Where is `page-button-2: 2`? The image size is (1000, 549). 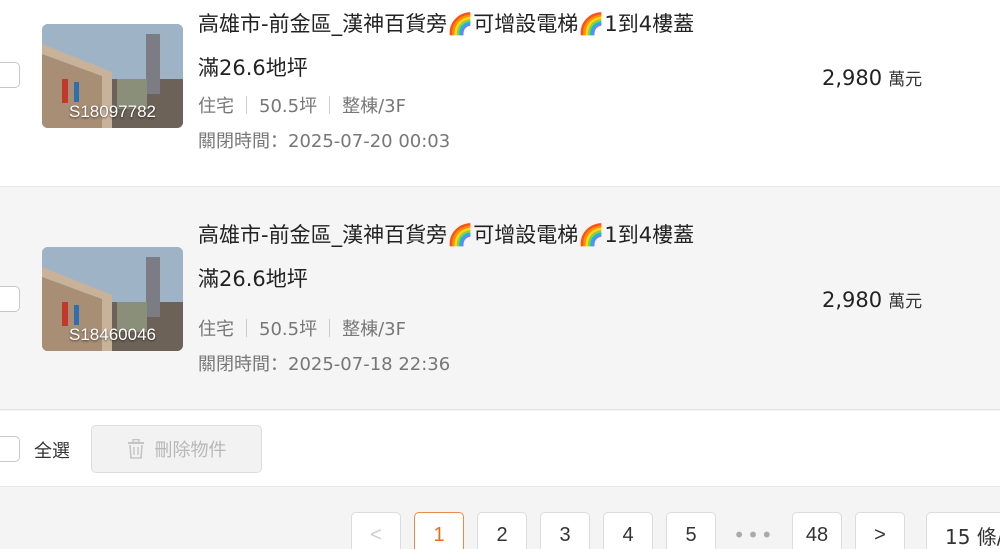
page-button-2: 2 is located at coordinates (502, 530).